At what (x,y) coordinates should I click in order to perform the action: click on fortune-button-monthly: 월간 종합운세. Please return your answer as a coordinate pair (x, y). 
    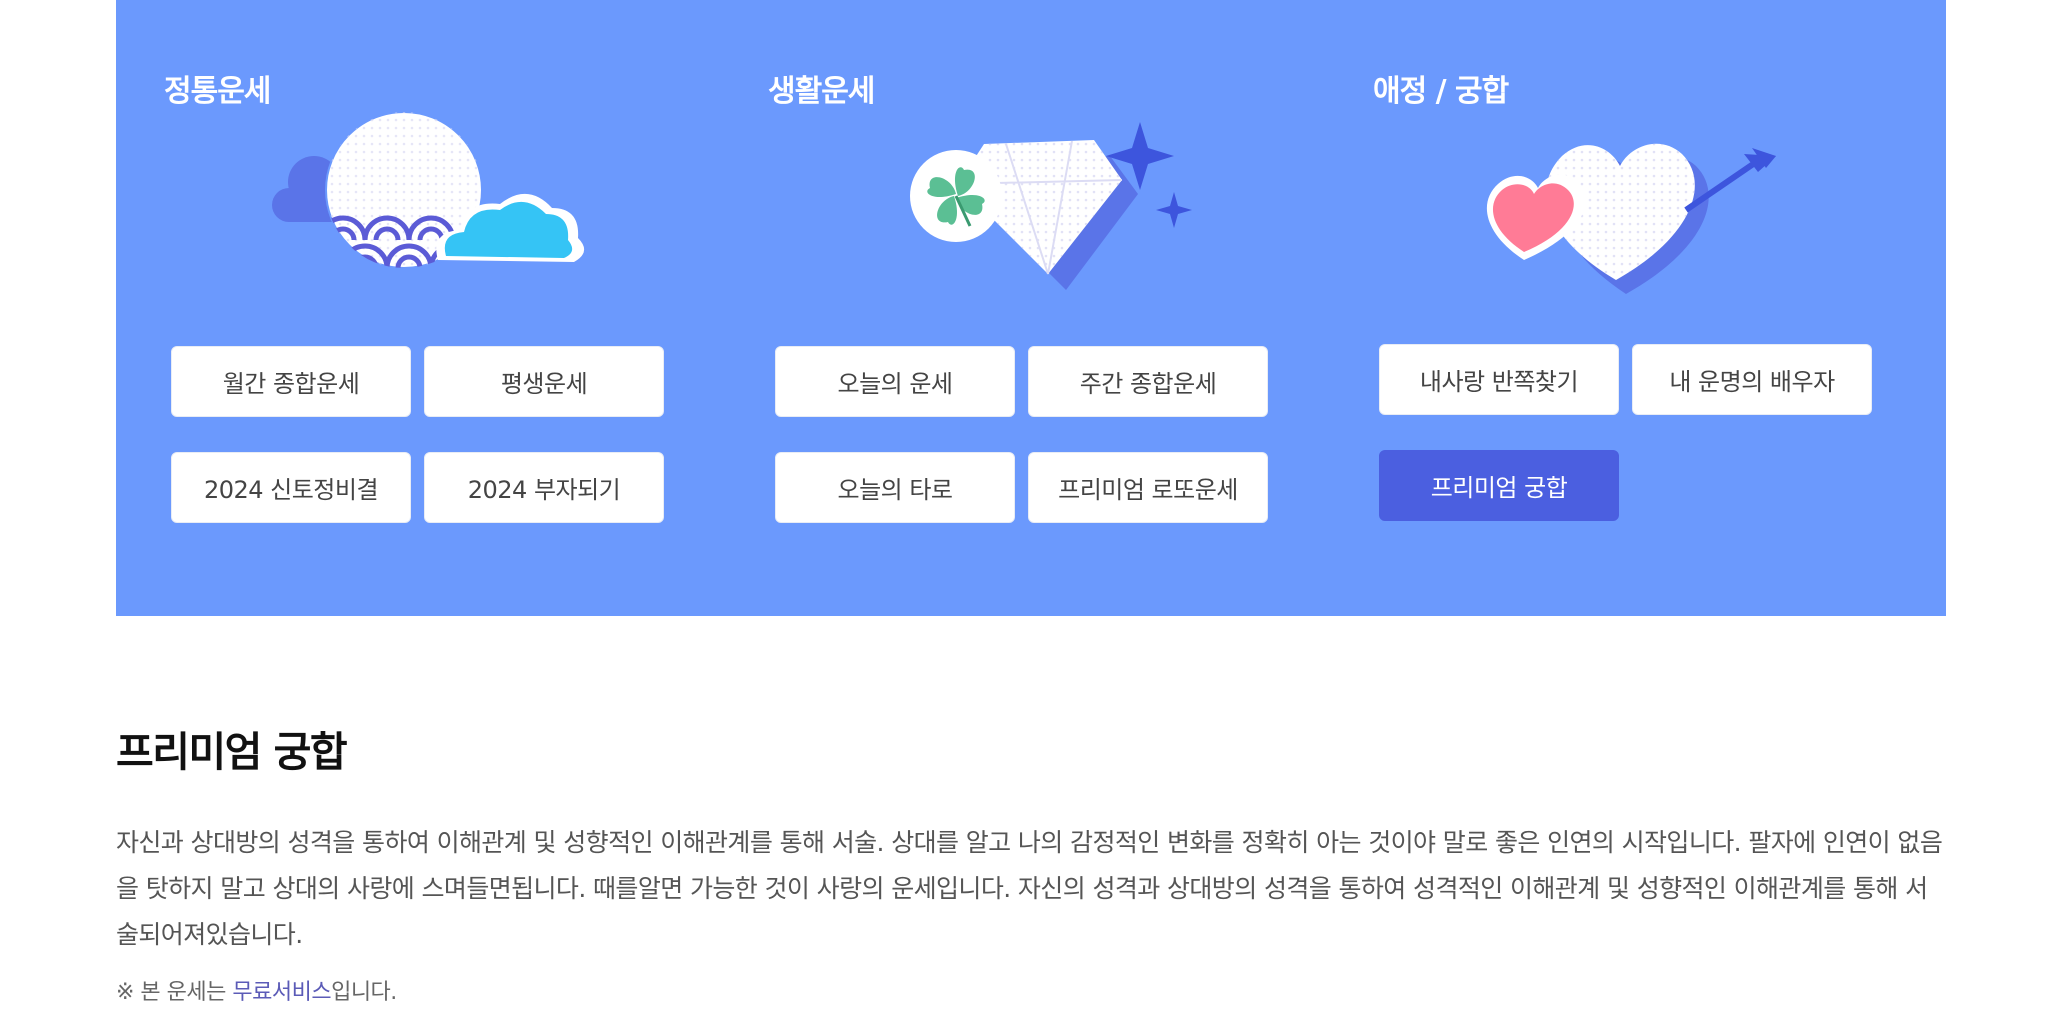
    Looking at the image, I should click on (291, 381).